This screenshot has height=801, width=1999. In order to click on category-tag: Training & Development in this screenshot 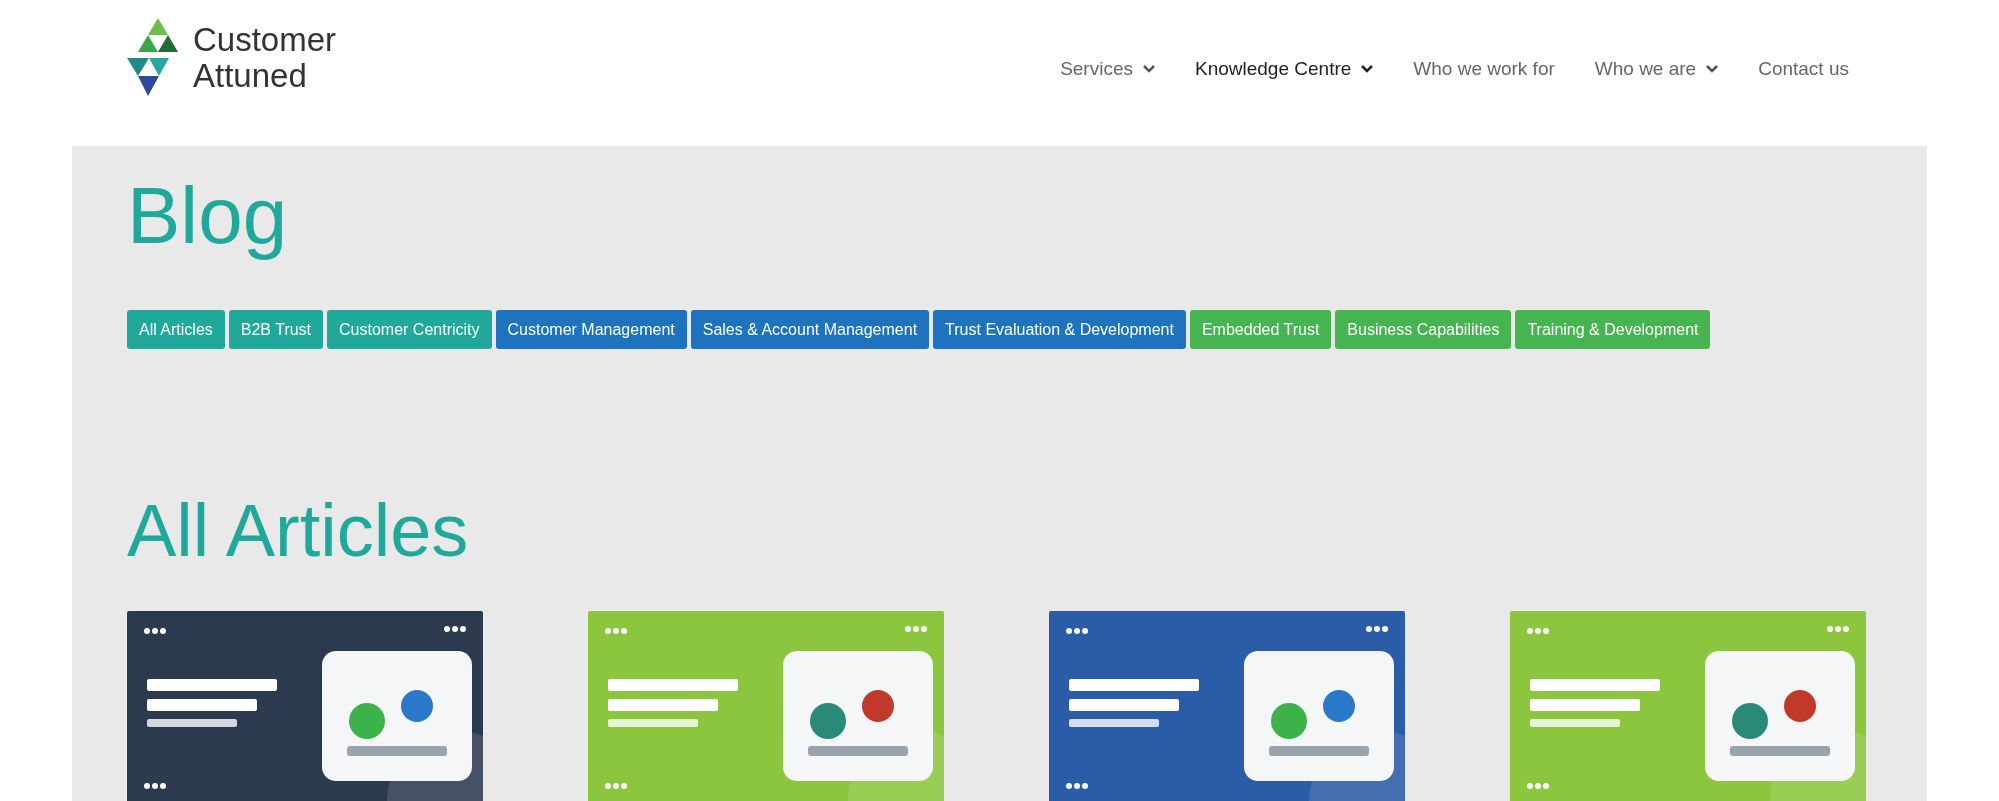, I will do `click(1613, 329)`.